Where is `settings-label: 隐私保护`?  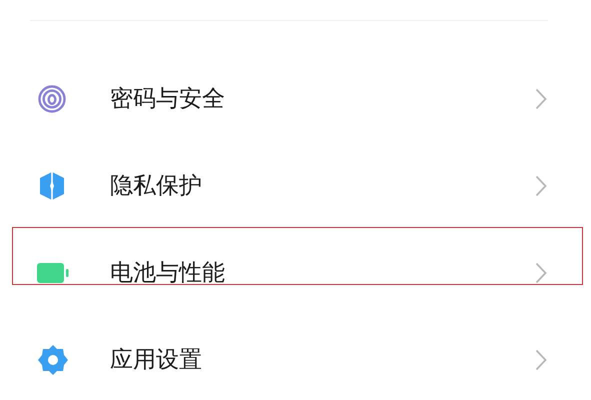 settings-label: 隐私保护 is located at coordinates (156, 186).